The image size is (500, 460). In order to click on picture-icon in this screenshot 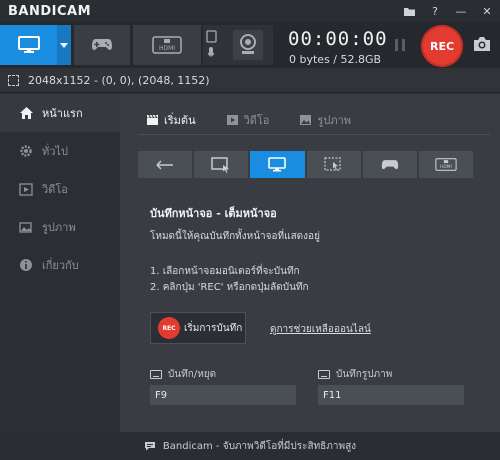, I will do `click(306, 120)`.